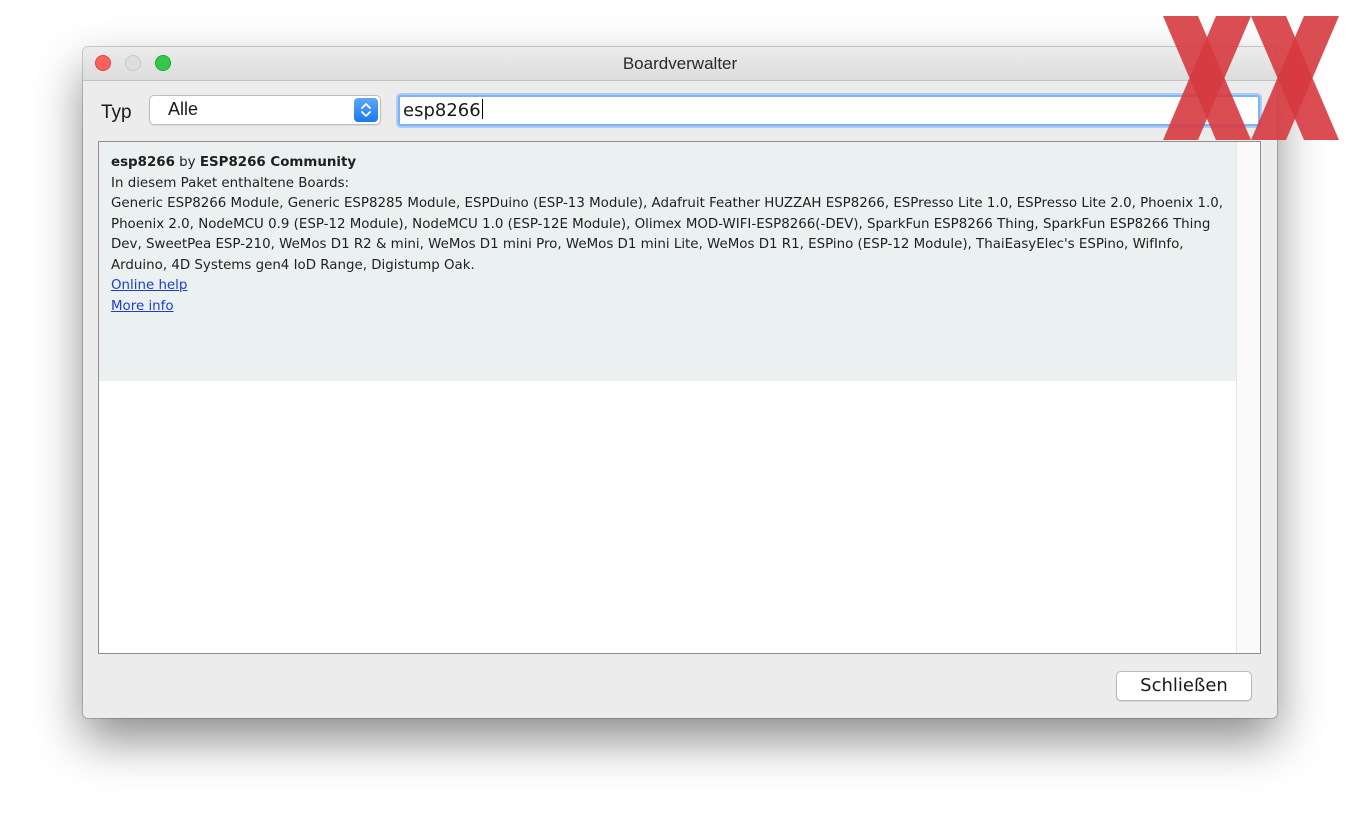  I want to click on type-filter-select: Alle, so click(265, 110).